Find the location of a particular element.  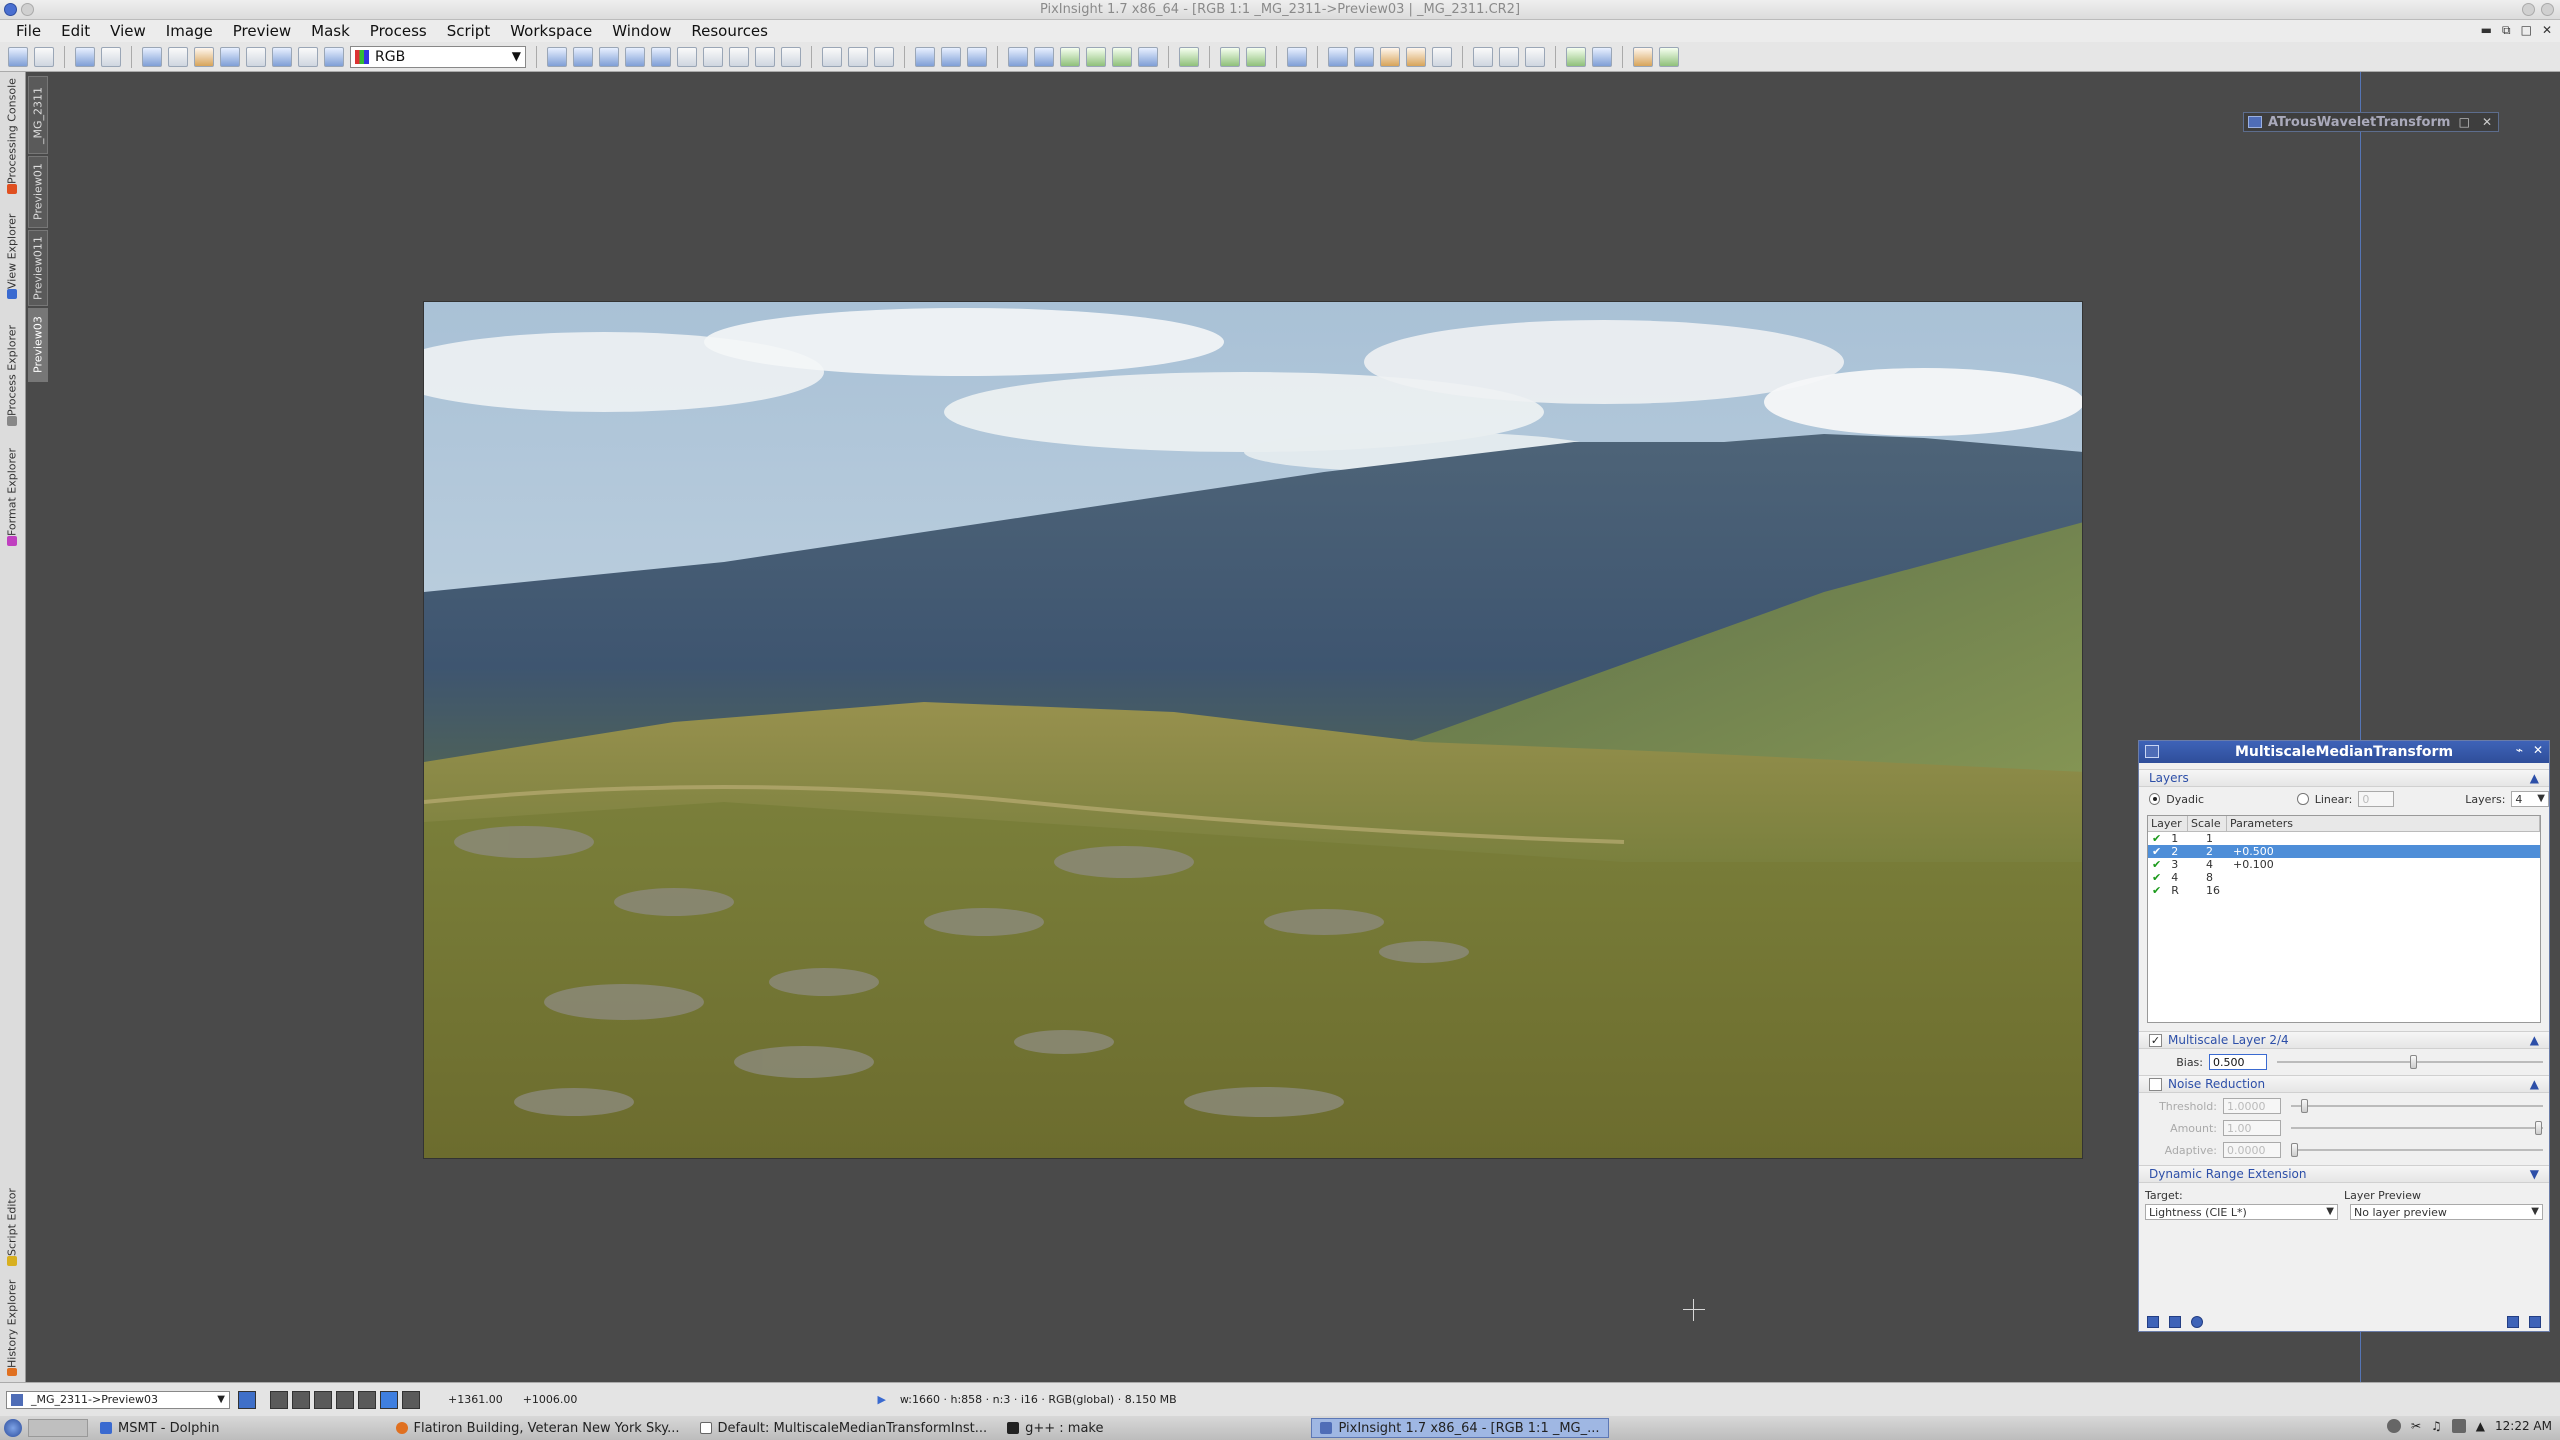

global-preferences-icon is located at coordinates (1669, 56).